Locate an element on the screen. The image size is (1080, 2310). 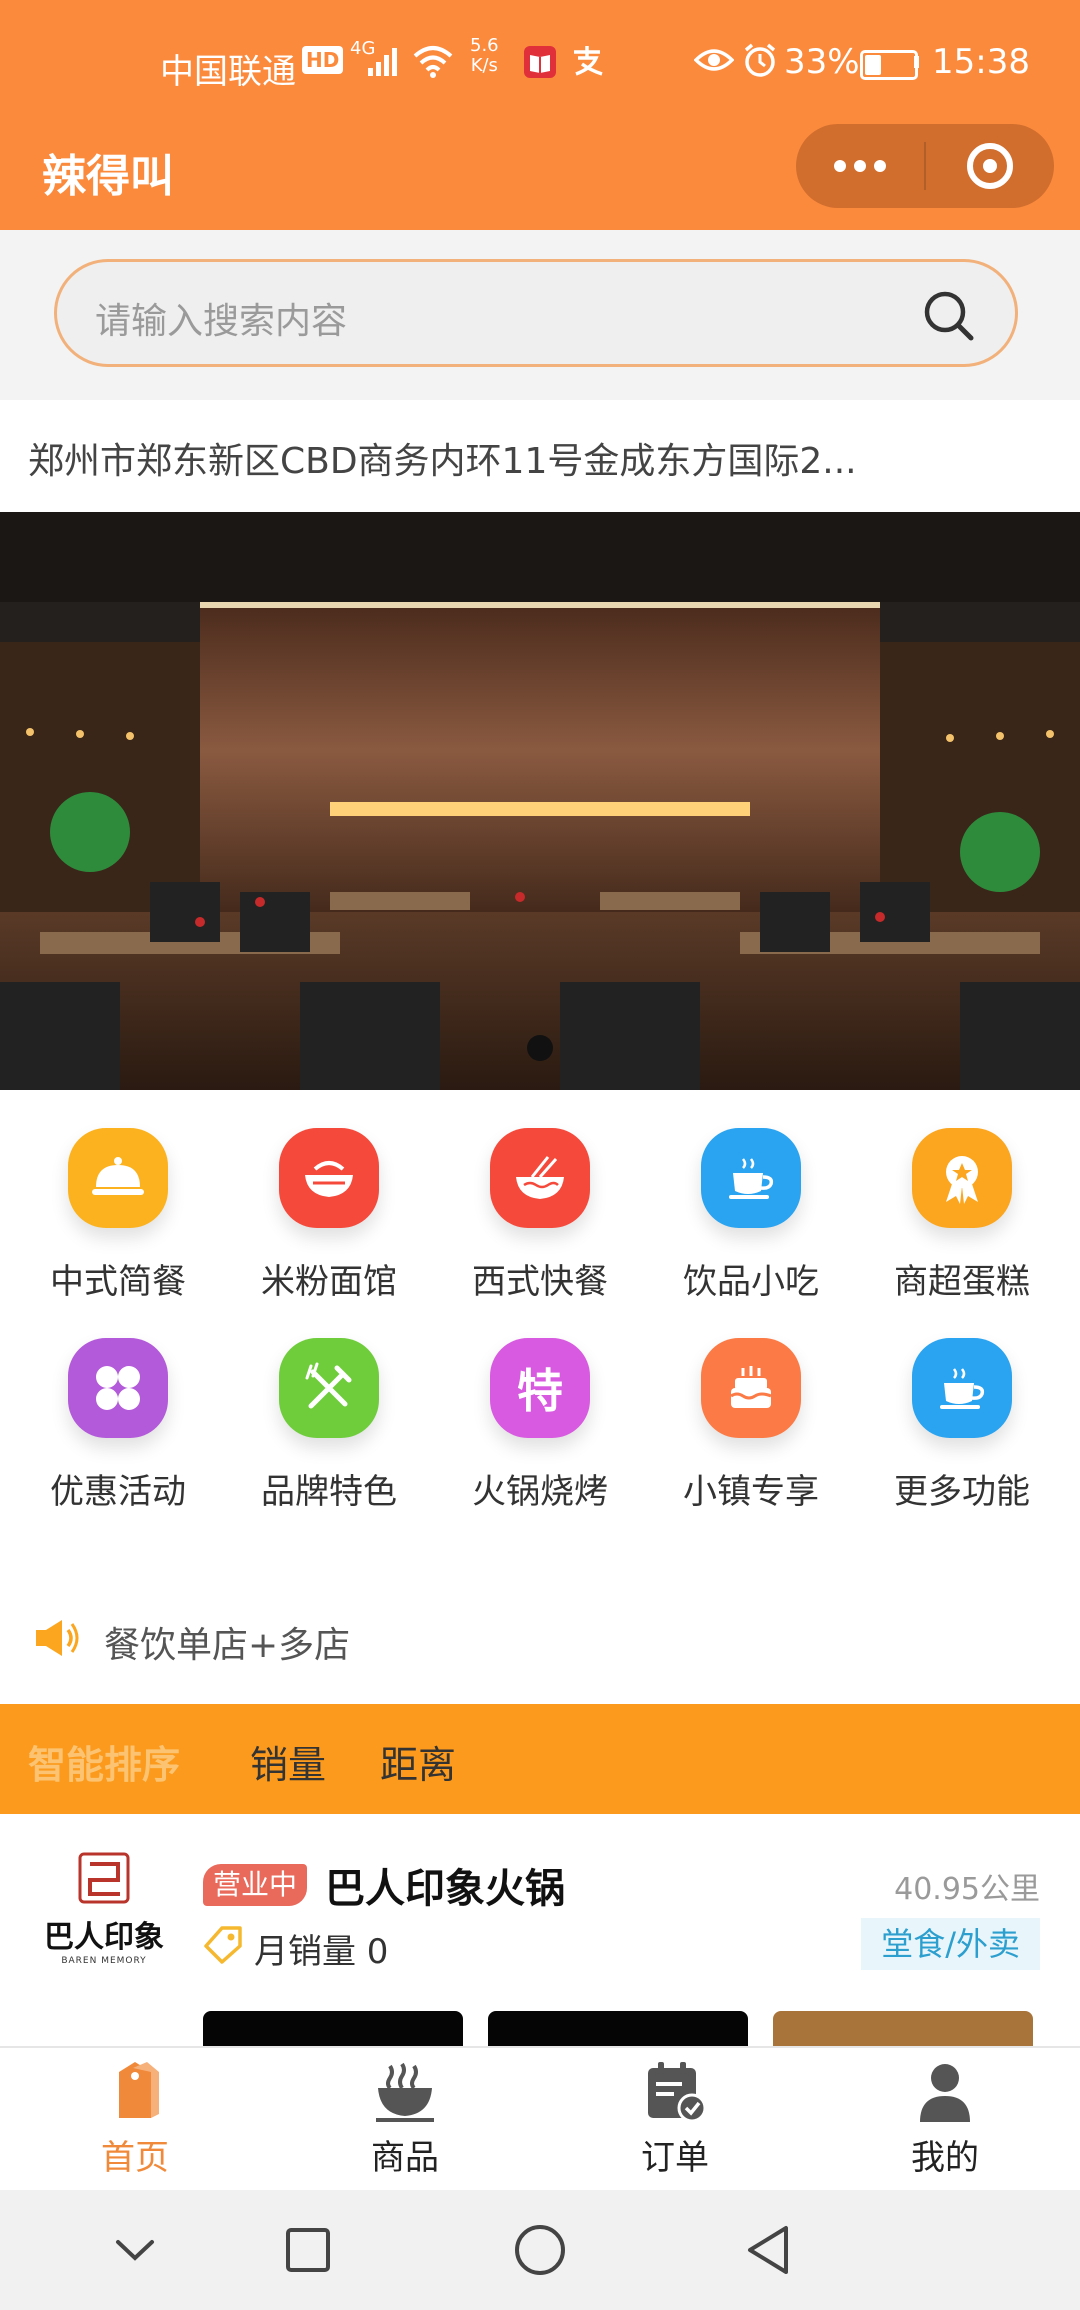
wifi-icon is located at coordinates (433, 62).